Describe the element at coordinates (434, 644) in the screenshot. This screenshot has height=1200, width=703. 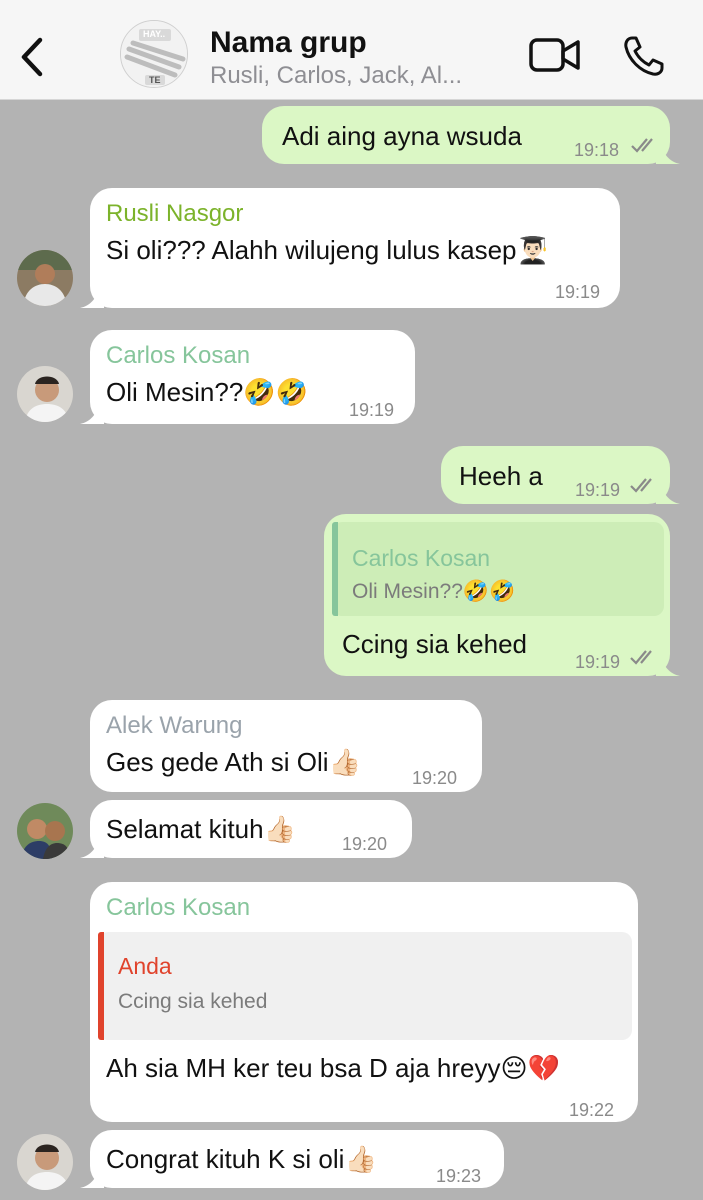
I see `message-text: Ccing sia kehed` at that location.